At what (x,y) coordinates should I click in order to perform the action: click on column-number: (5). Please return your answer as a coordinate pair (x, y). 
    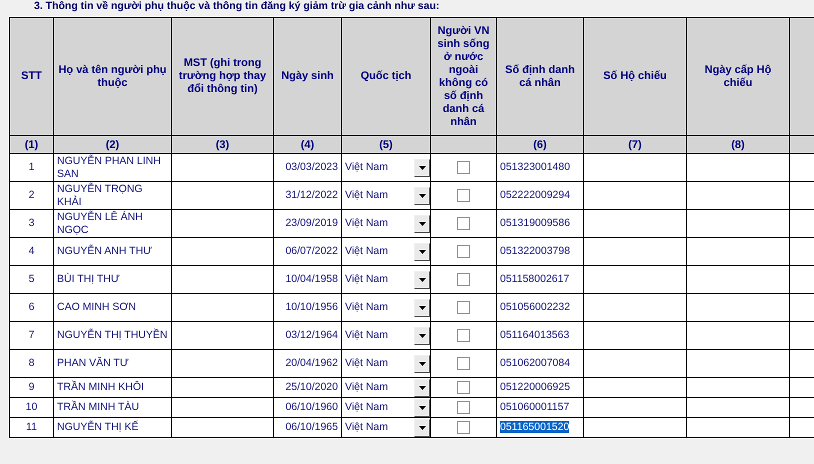
    Looking at the image, I should click on (386, 145).